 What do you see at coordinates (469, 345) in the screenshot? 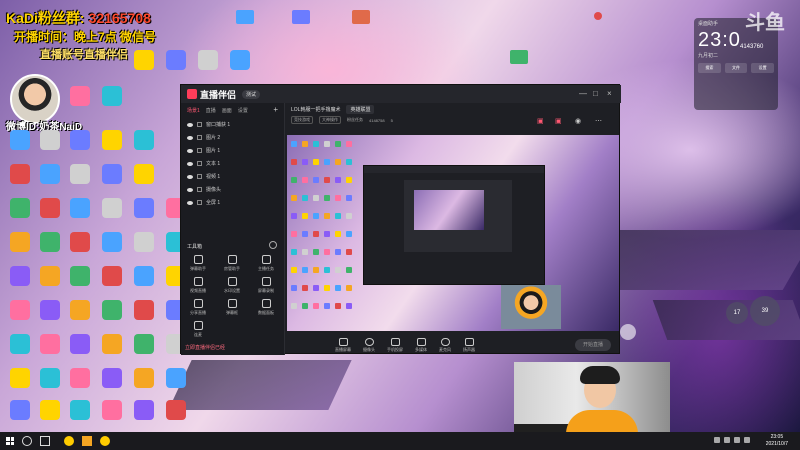
I see `speaker-button: 扬声器` at bounding box center [469, 345].